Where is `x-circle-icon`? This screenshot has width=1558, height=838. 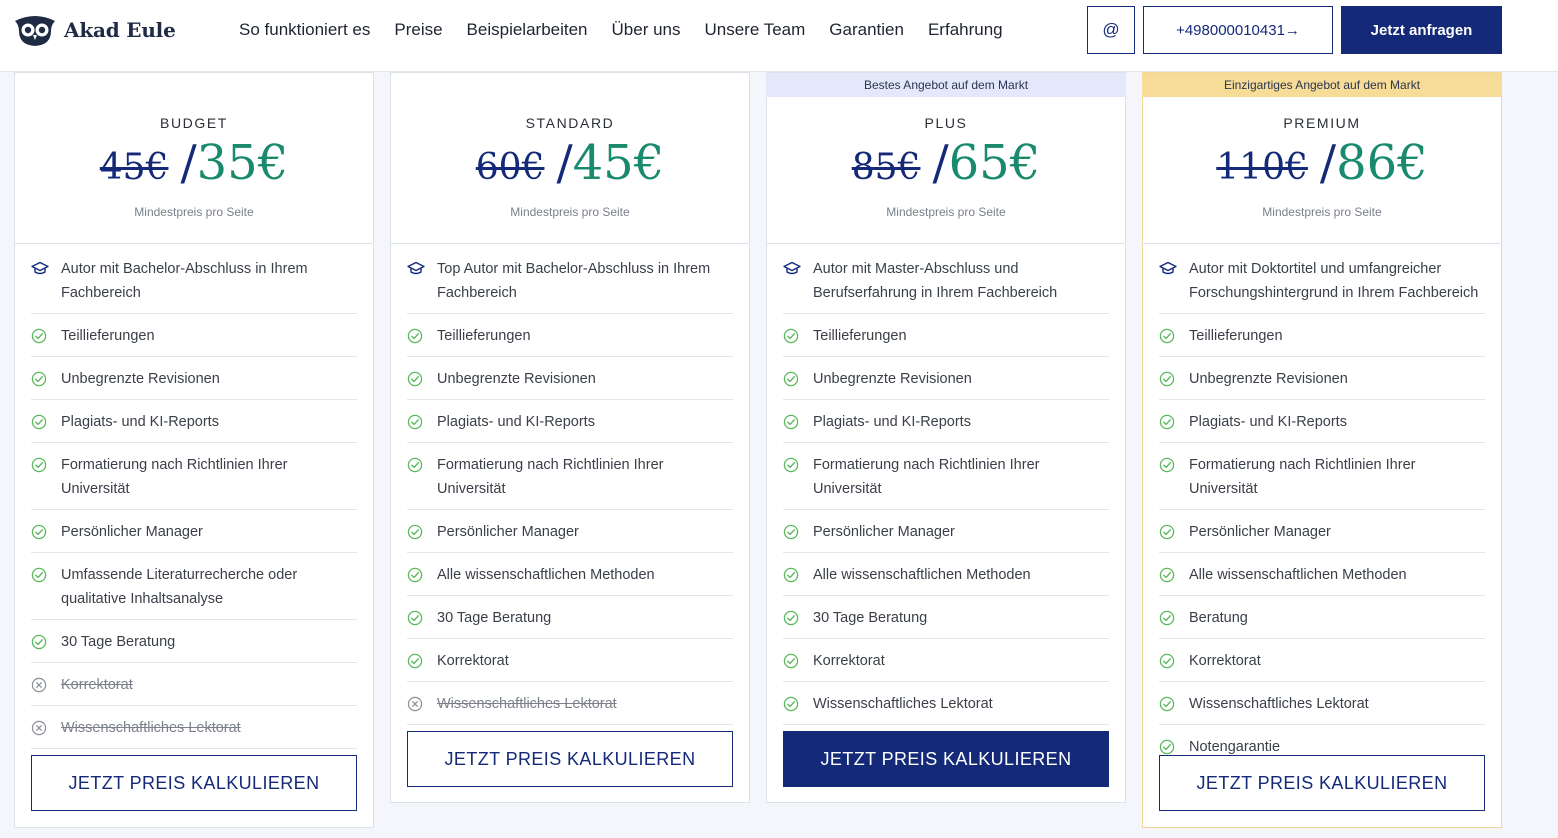 x-circle-icon is located at coordinates (46, 685).